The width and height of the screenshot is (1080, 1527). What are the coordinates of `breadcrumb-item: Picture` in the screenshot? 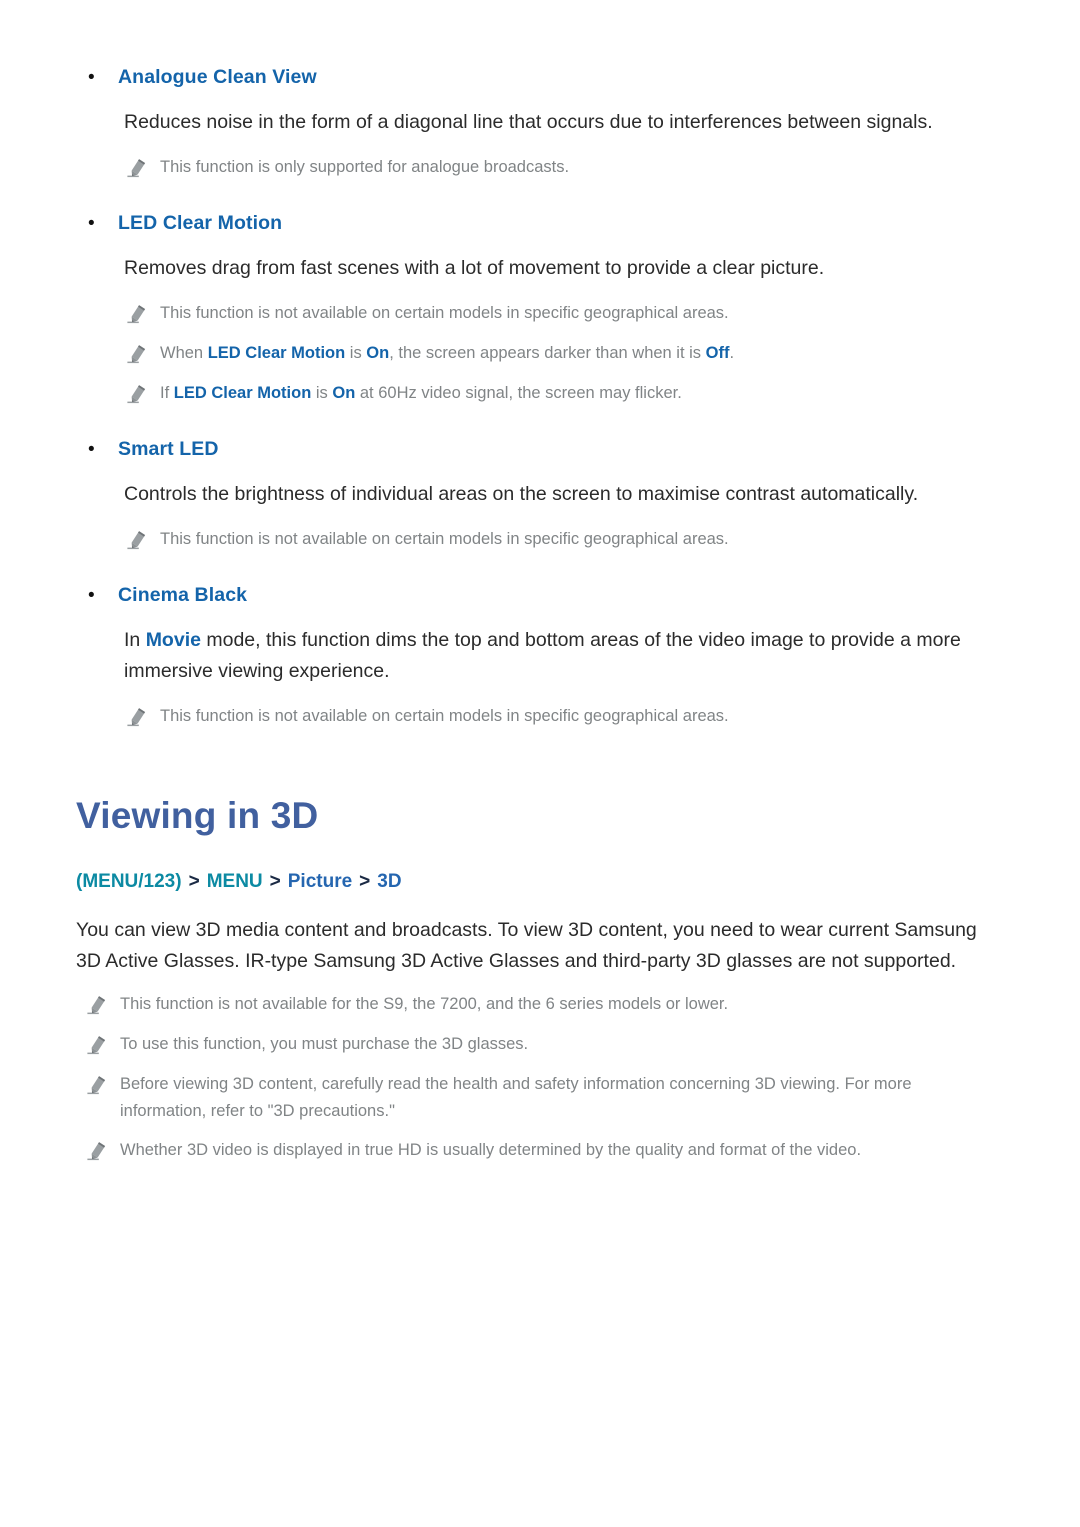 It's located at (320, 881).